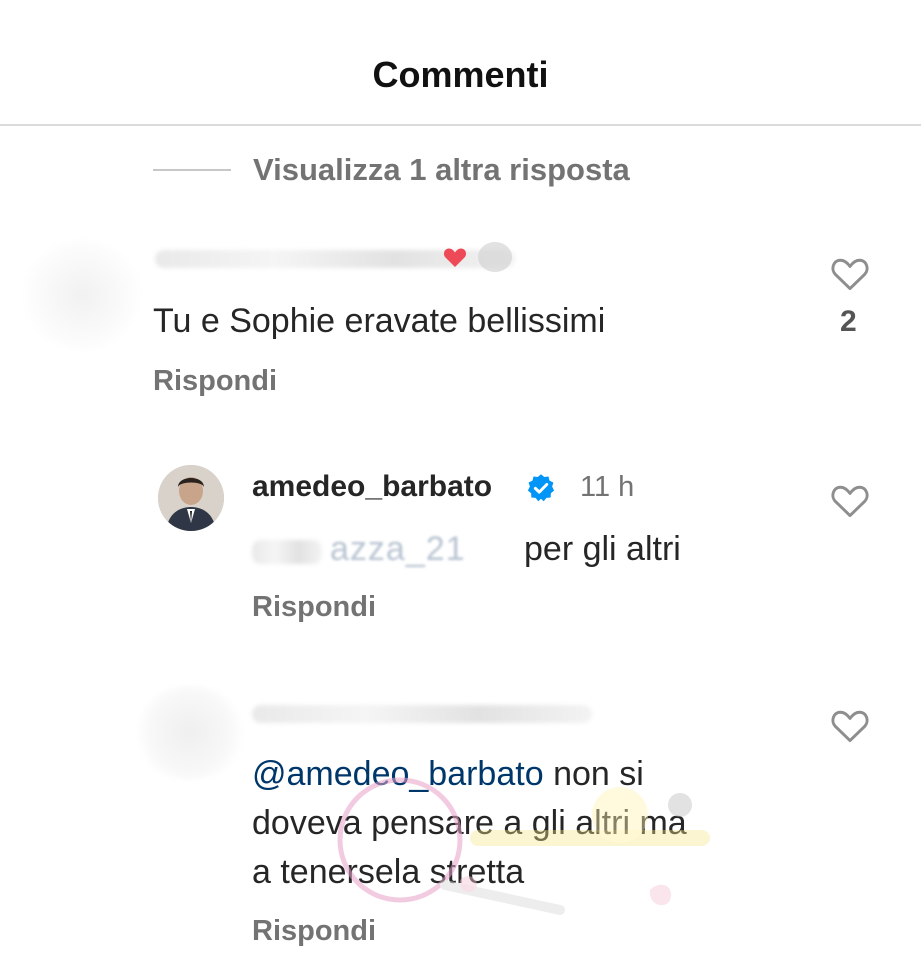 The width and height of the screenshot is (921, 972). What do you see at coordinates (607, 487) in the screenshot?
I see `comment-time: 11 h` at bounding box center [607, 487].